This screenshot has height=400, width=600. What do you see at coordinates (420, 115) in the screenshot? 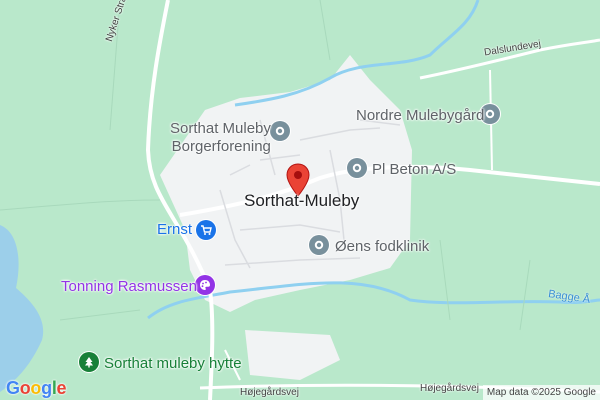
I see `place-label-nordre-mulebygard: Nordre Mulebygård` at bounding box center [420, 115].